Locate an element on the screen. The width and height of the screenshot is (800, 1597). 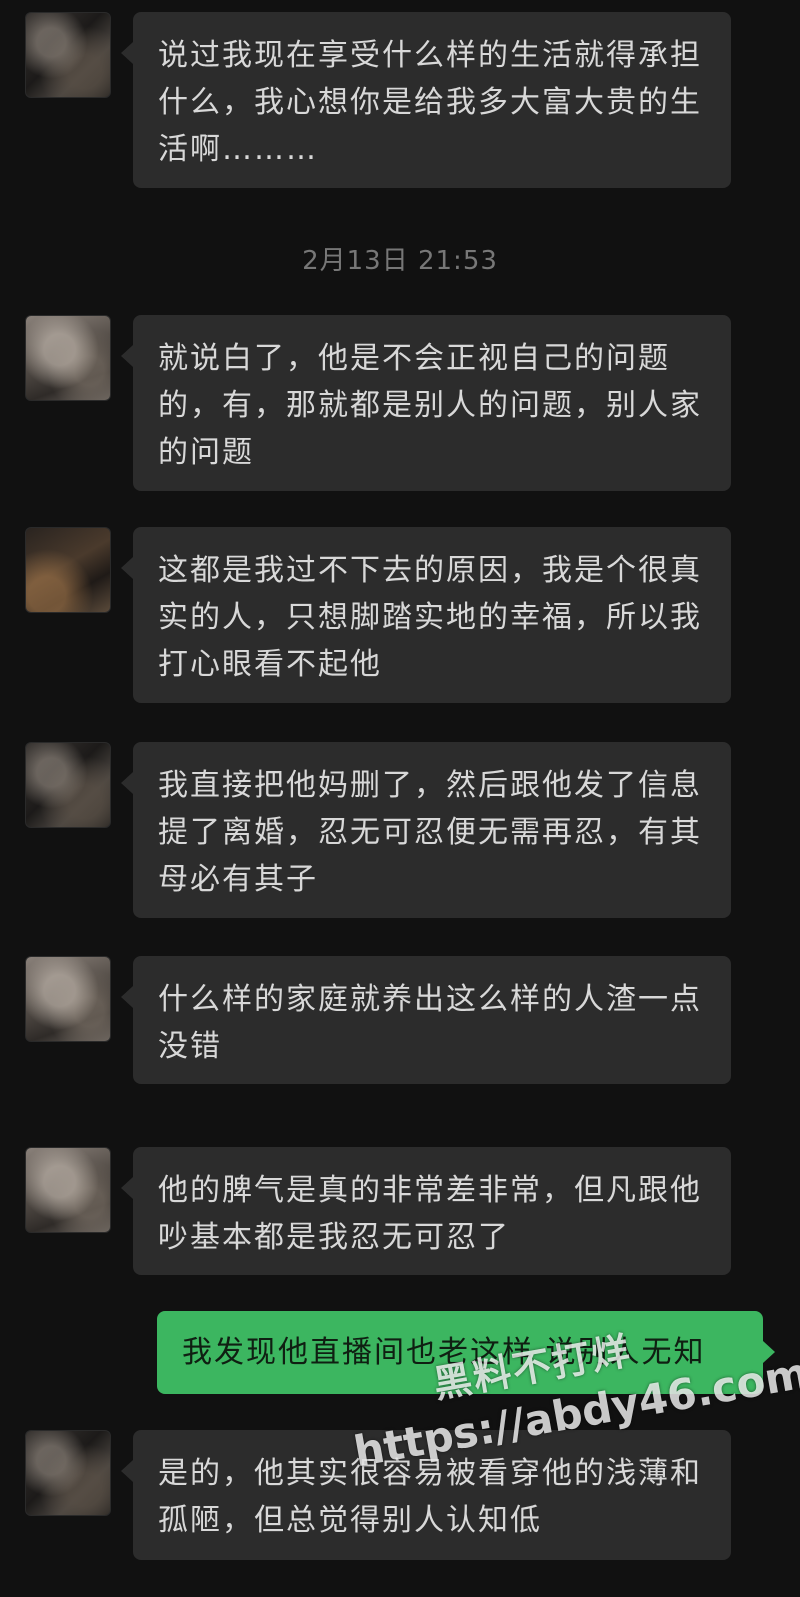
message-text: 我直接把他妈删了，然后跟他发了信息提了离婚，忍无可忍便无需再忍，有其母必有其子 is located at coordinates (430, 832).